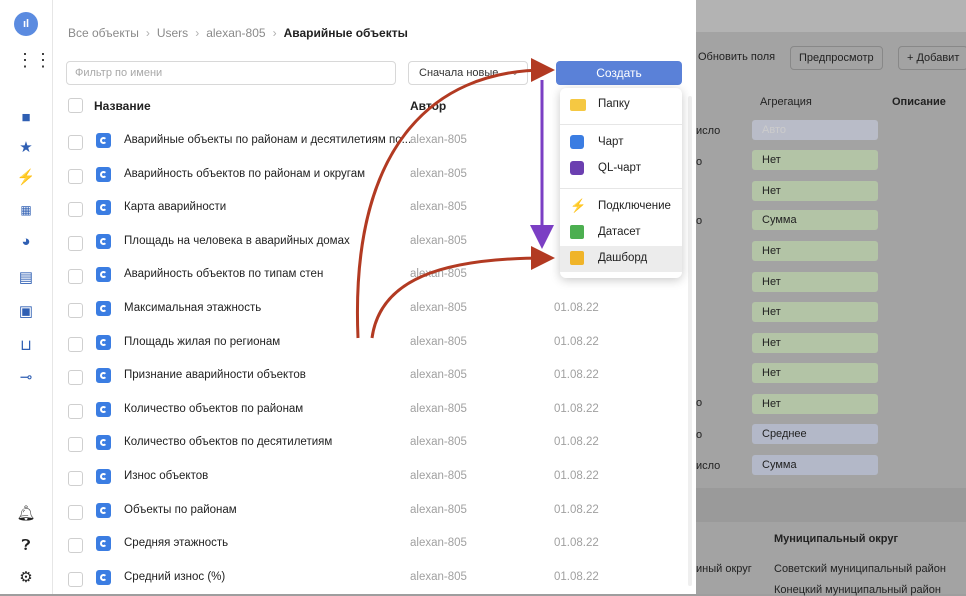  I want to click on table-row: Средний износ (%) alexan-805 01.08.22, so click(376, 578).